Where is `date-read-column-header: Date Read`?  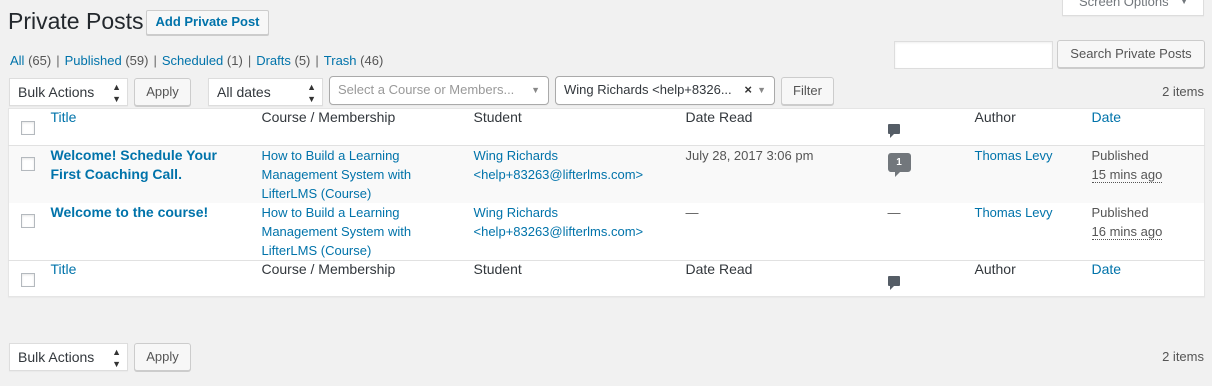 date-read-column-header: Date Read is located at coordinates (719, 117).